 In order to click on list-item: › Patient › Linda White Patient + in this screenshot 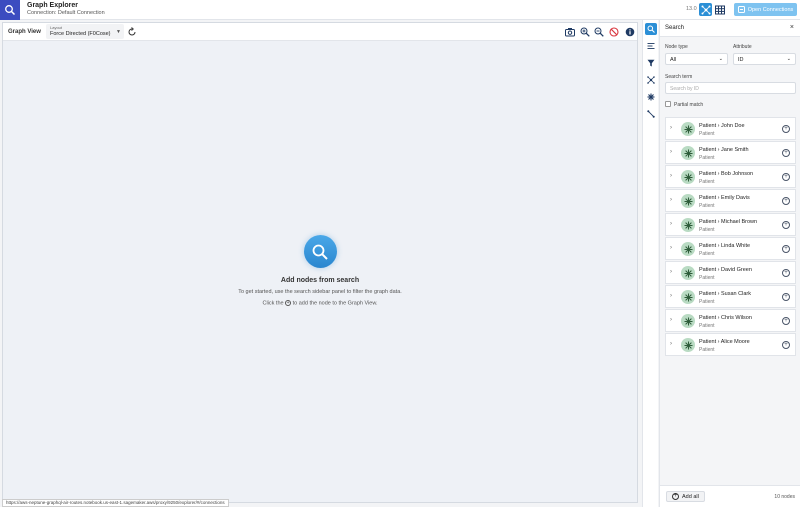, I will do `click(730, 248)`.